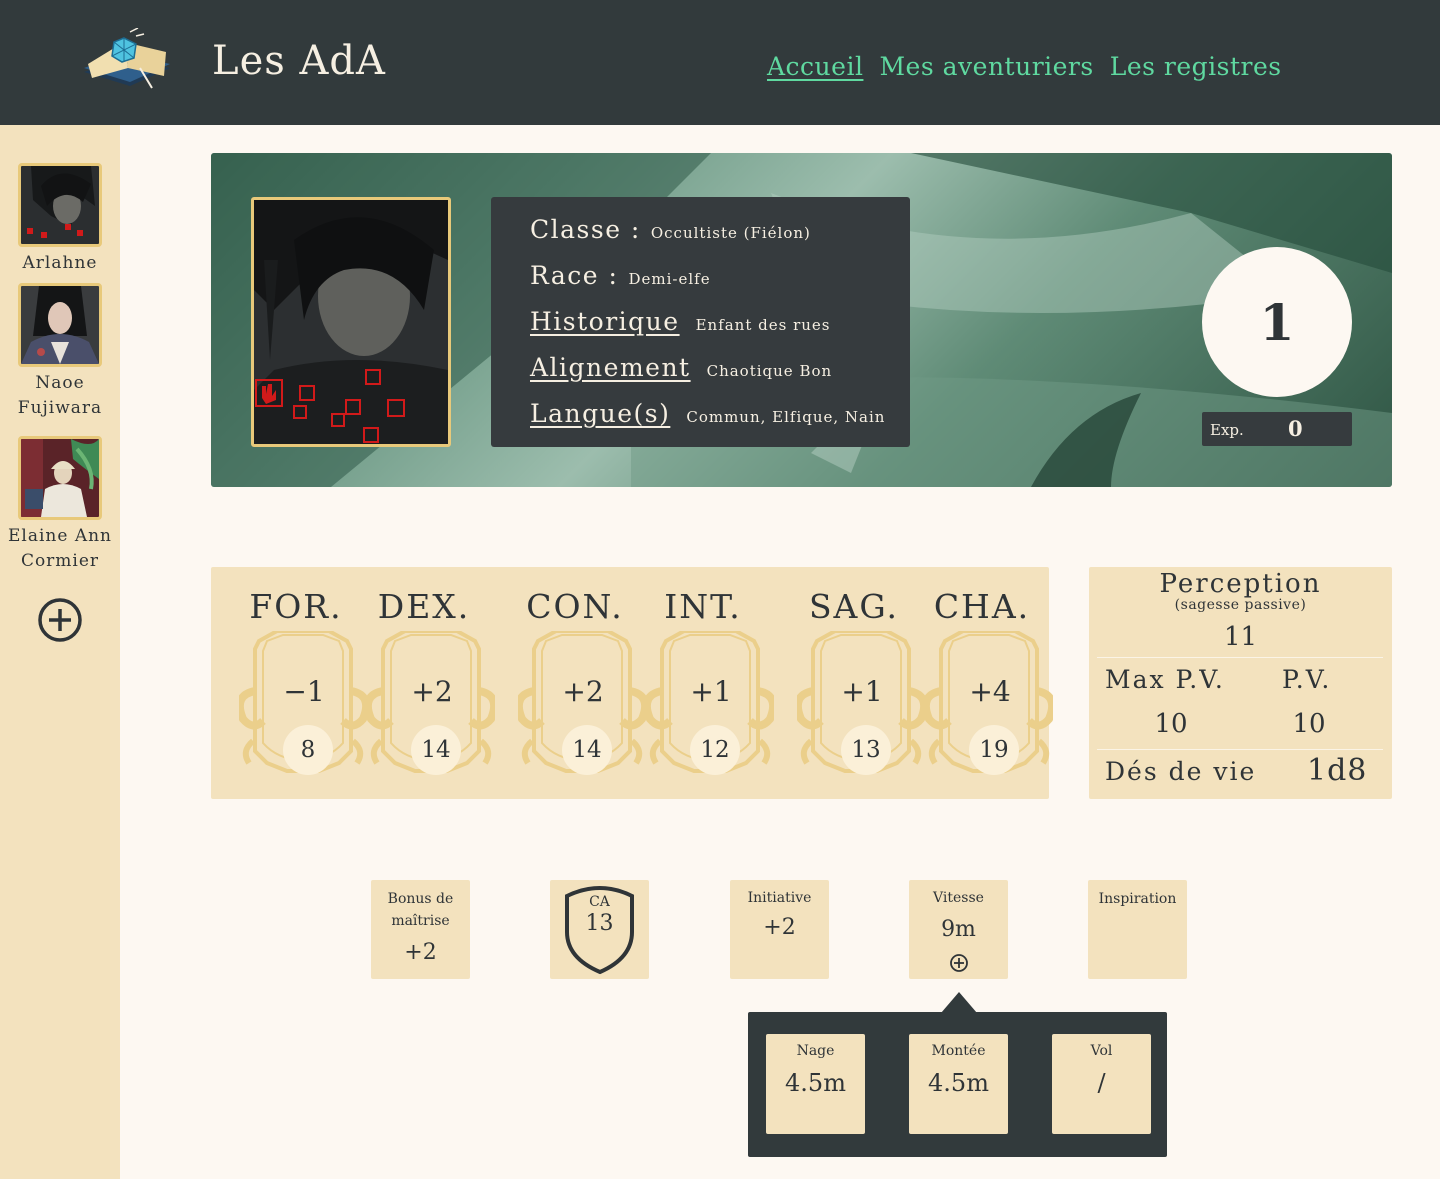 The width and height of the screenshot is (1440, 1179). Describe the element at coordinates (959, 1002) in the screenshot. I see `popup-arrow` at that location.